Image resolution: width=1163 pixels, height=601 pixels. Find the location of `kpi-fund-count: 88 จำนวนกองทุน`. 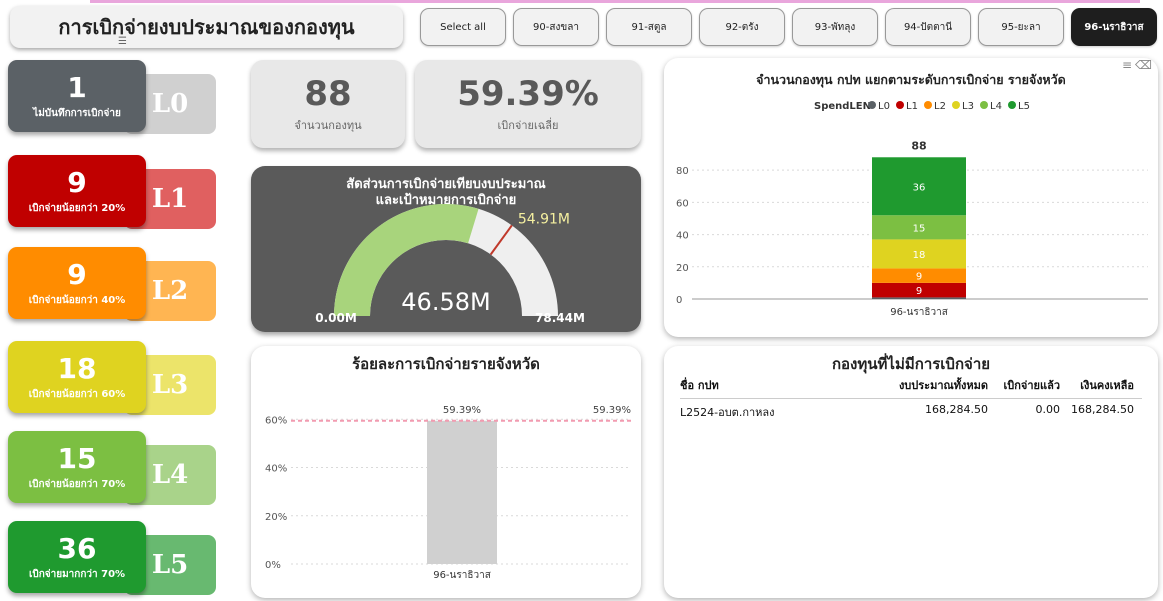

kpi-fund-count: 88 จำนวนกองทุน is located at coordinates (328, 104).